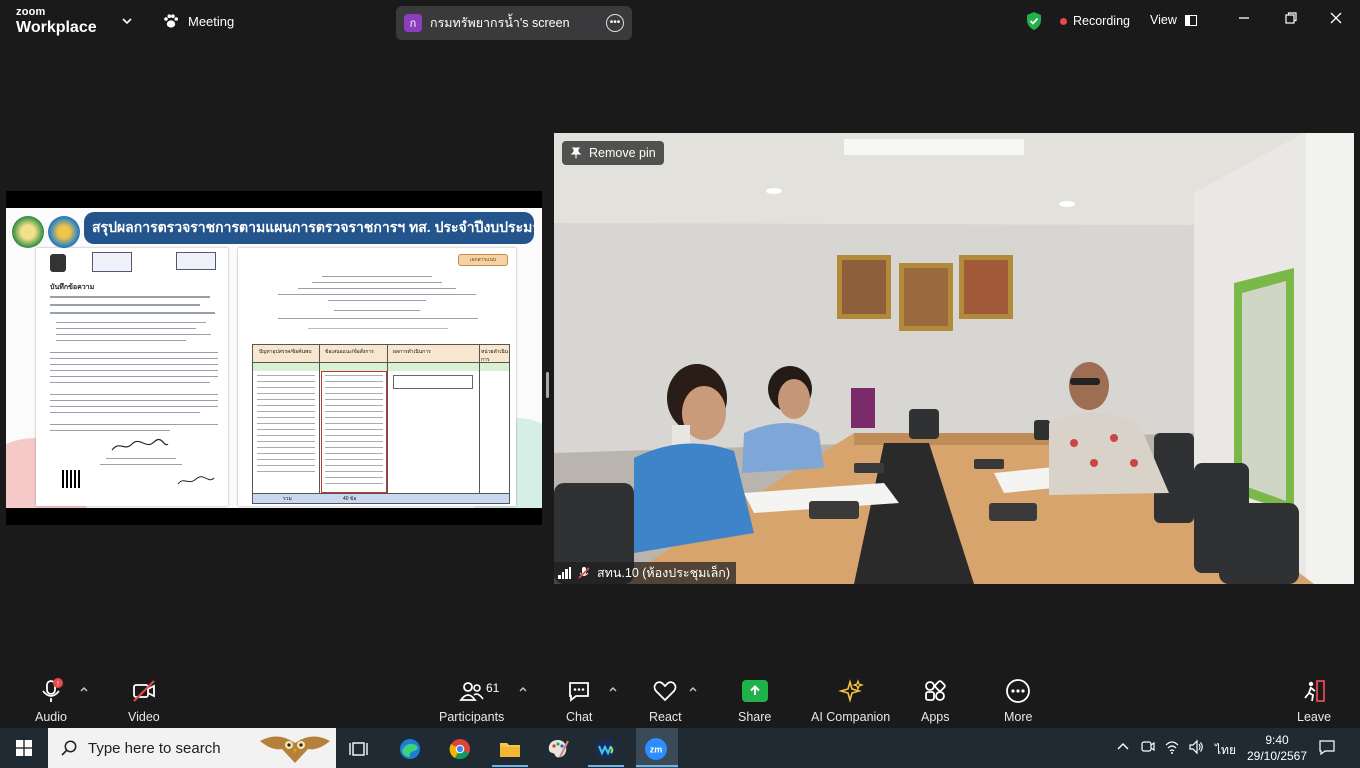 The height and width of the screenshot is (768, 1360). What do you see at coordinates (547, 385) in the screenshot?
I see `split-resize-handle` at bounding box center [547, 385].